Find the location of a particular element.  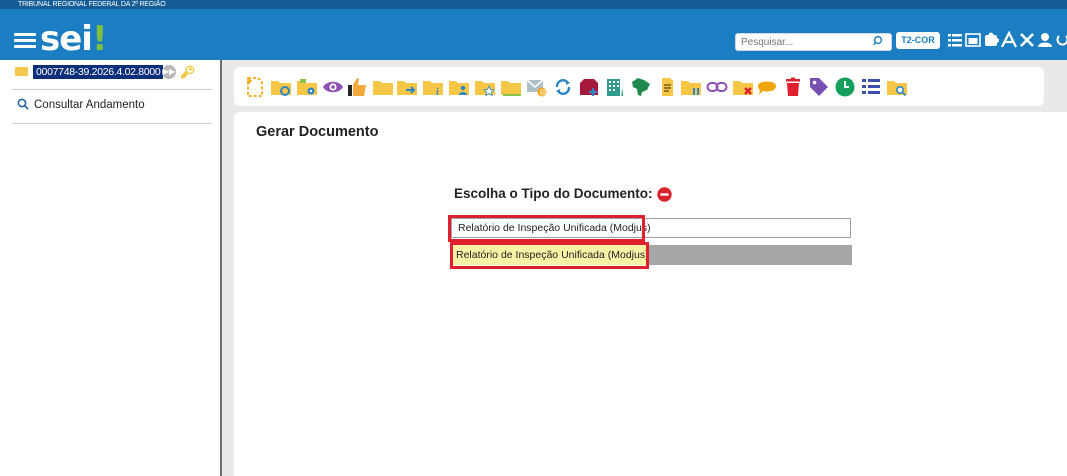

delete-icon is located at coordinates (793, 87).